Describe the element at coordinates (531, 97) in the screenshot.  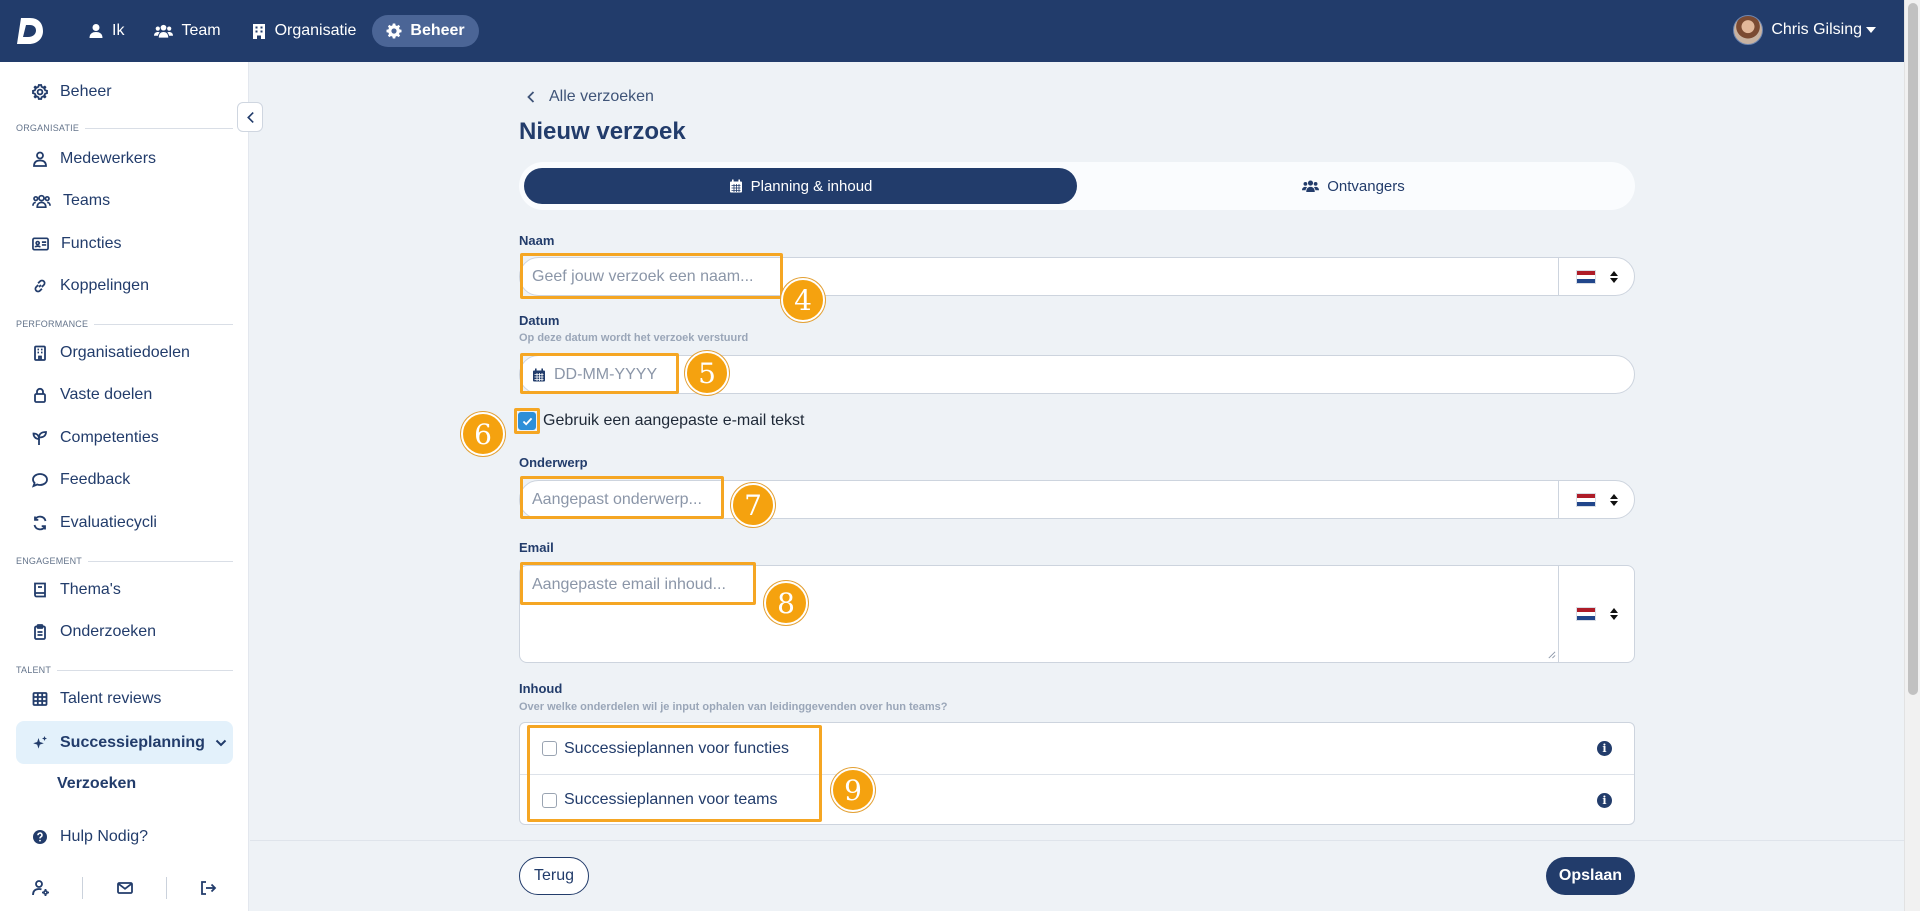
I see `chevron-left-icon` at that location.